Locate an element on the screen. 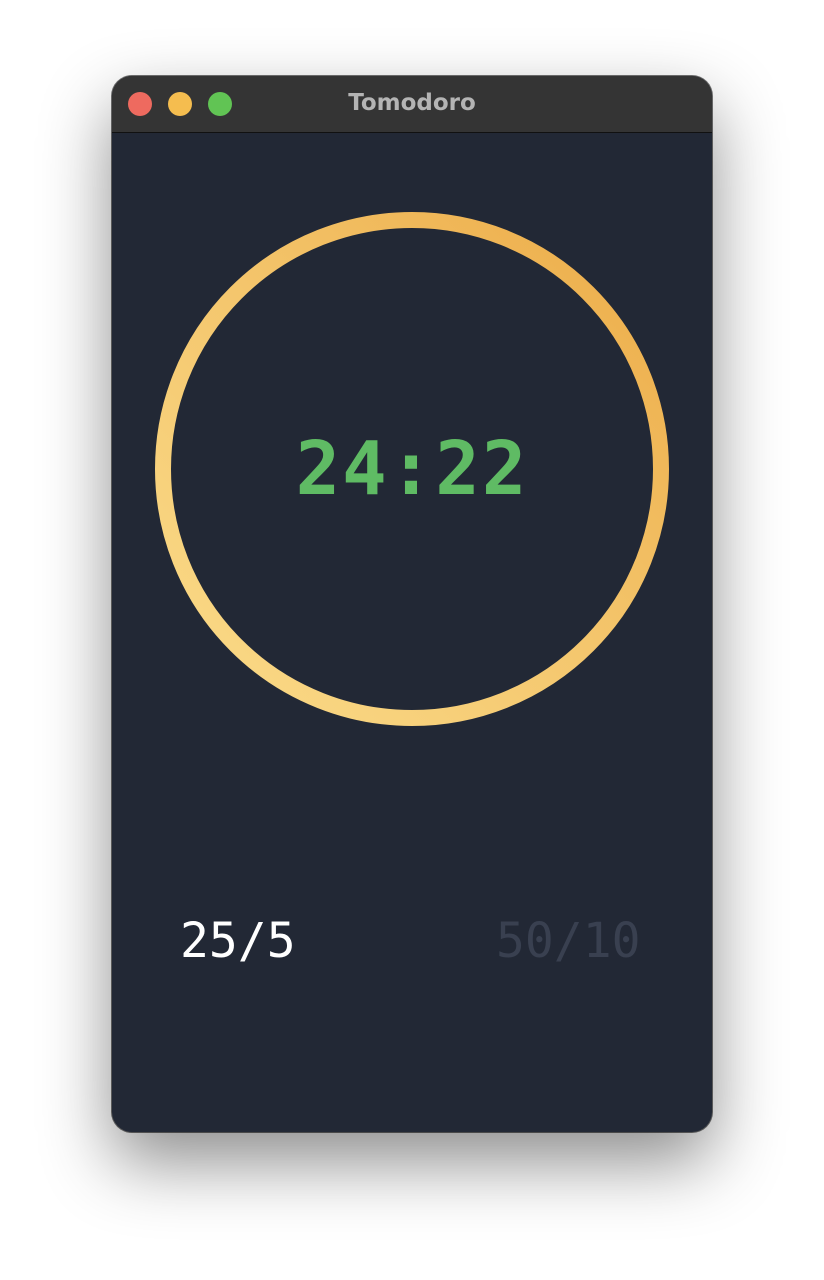  preset-50-10-button: 50/10 is located at coordinates (568, 941).